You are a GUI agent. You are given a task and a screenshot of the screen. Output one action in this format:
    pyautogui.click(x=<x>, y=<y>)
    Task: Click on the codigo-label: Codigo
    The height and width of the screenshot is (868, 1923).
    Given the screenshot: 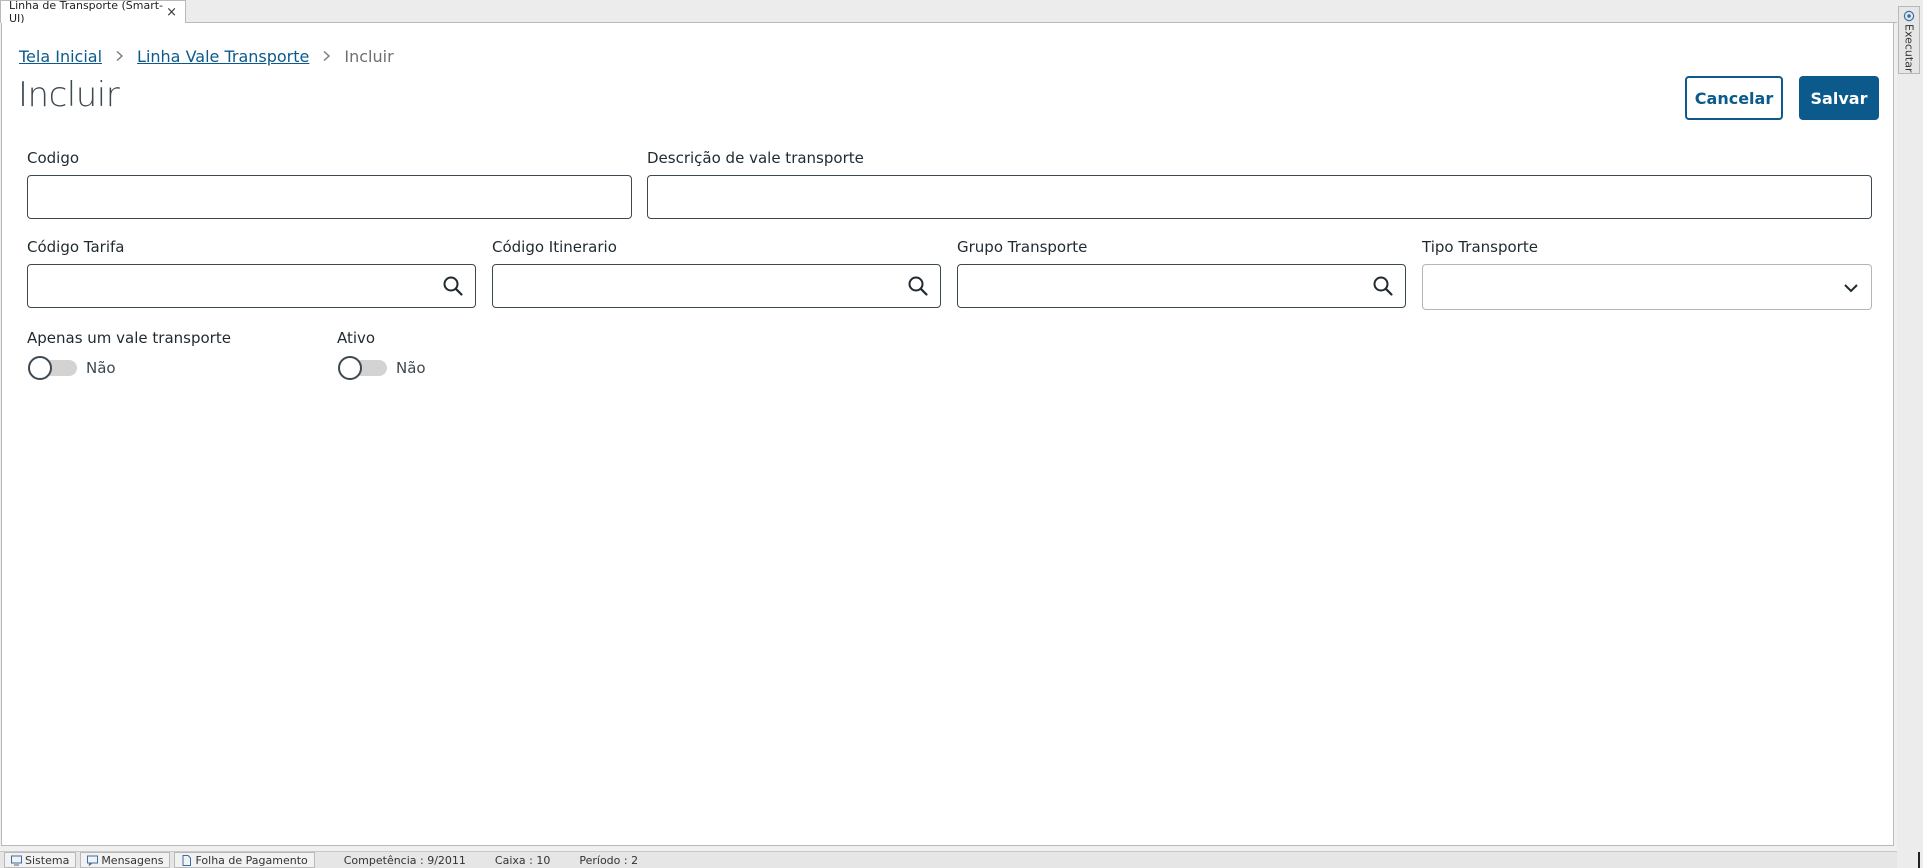 What is the action you would take?
    pyautogui.click(x=53, y=158)
    